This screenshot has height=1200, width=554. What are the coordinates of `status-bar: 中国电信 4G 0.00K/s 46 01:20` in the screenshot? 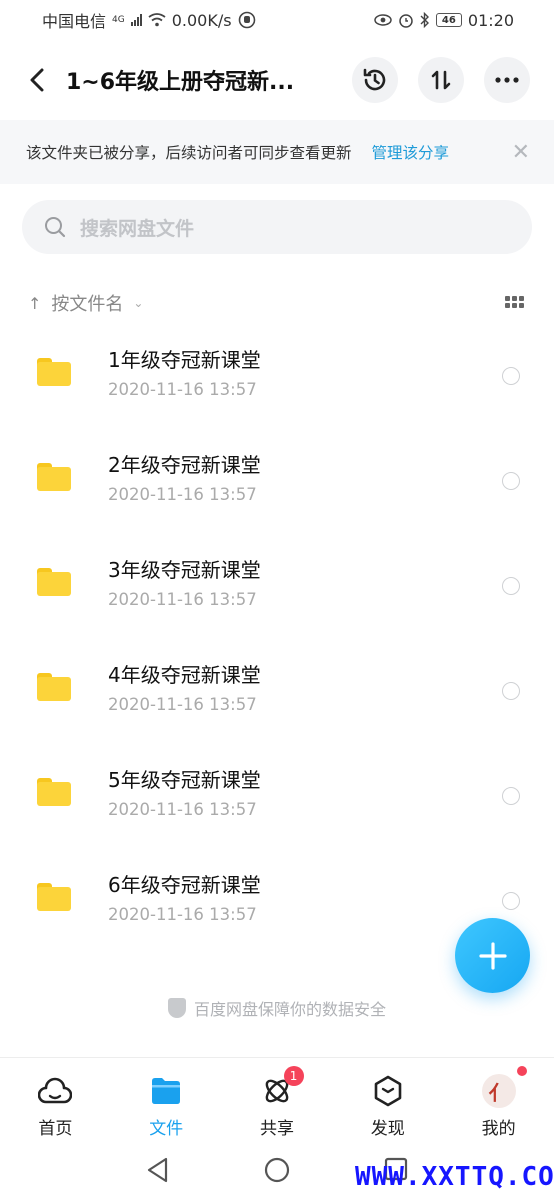 It's located at (277, 20).